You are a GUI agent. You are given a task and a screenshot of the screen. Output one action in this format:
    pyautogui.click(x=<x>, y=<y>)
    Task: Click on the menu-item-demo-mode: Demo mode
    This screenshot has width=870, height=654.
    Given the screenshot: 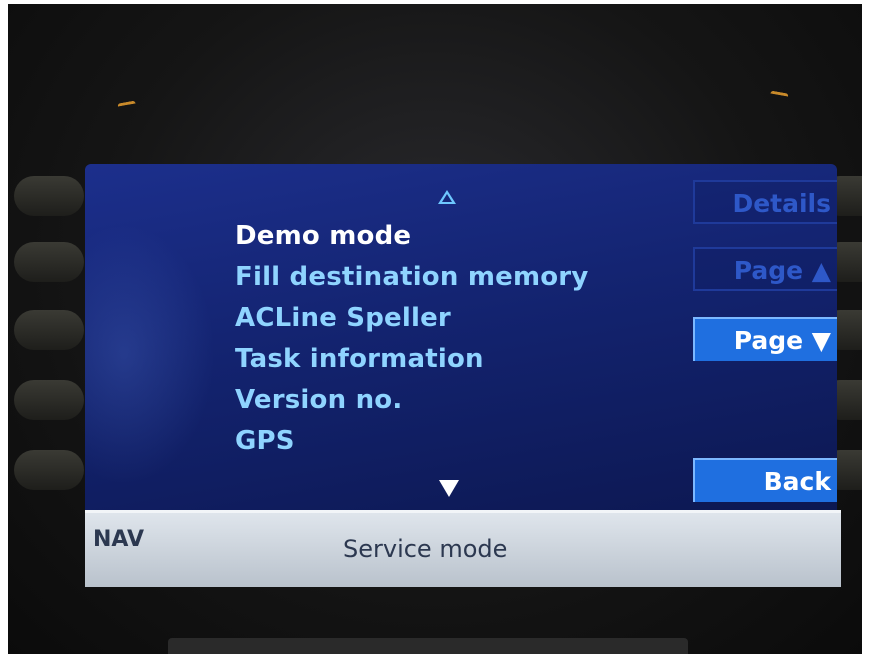 What is the action you would take?
    pyautogui.click(x=411, y=236)
    